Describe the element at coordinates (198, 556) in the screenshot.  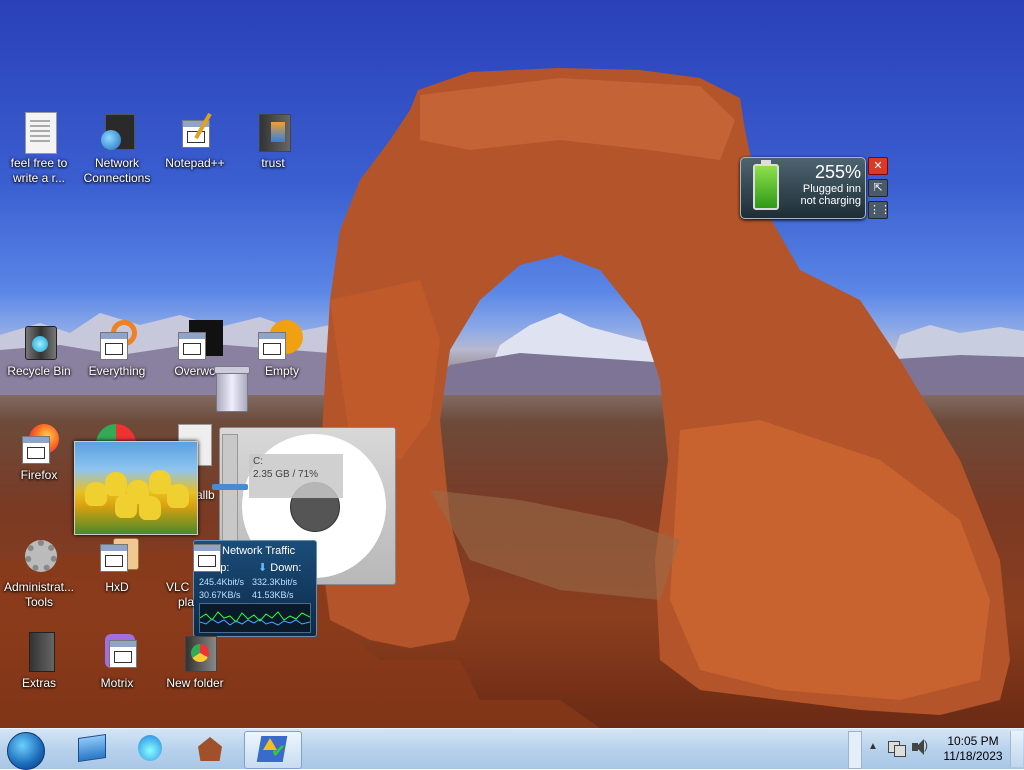
I see `vlc-icon` at that location.